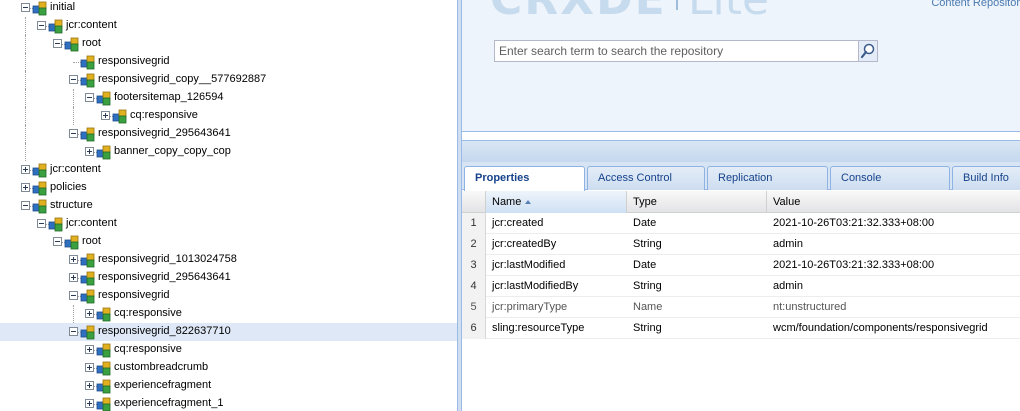  What do you see at coordinates (697, 202) in the screenshot?
I see `column-header-type: Type` at bounding box center [697, 202].